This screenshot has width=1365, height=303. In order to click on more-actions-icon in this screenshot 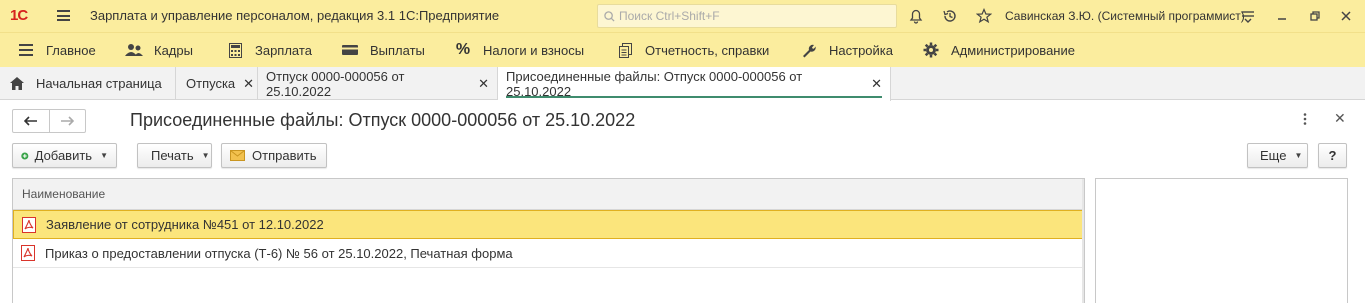, I will do `click(1305, 120)`.